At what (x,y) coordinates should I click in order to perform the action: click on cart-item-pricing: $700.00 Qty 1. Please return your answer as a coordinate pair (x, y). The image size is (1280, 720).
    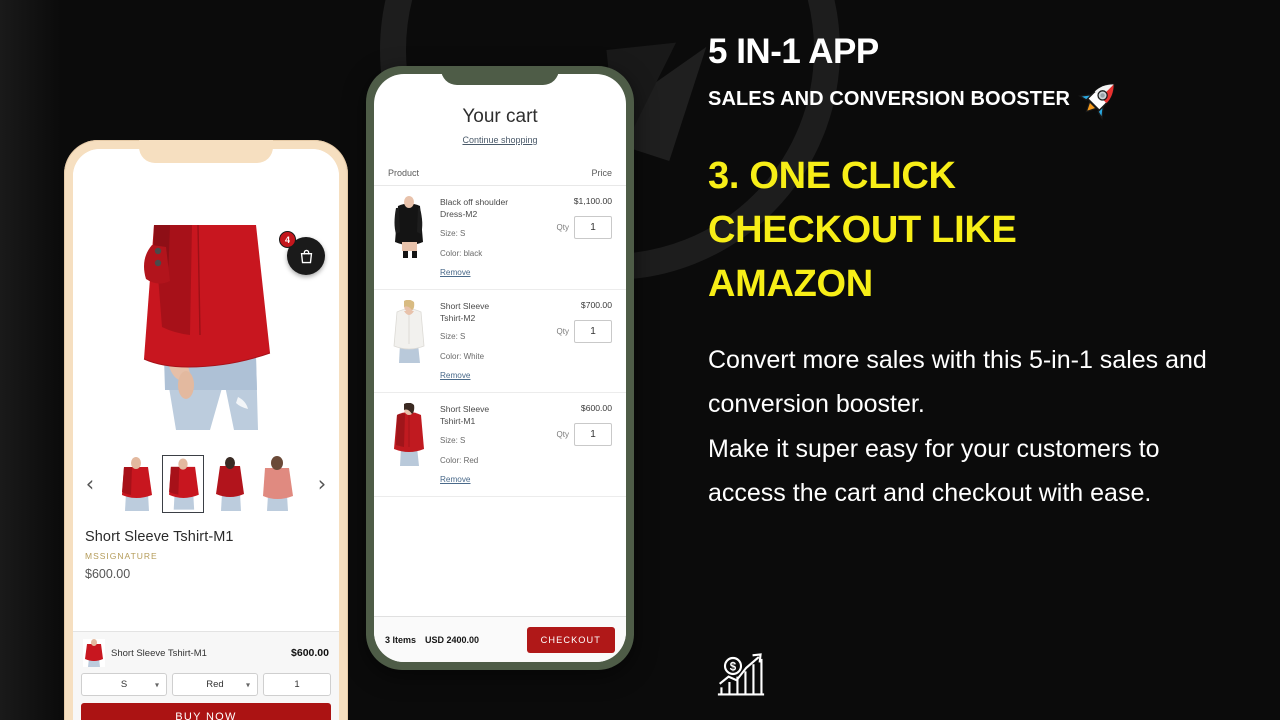
    Looking at the image, I should click on (575, 342).